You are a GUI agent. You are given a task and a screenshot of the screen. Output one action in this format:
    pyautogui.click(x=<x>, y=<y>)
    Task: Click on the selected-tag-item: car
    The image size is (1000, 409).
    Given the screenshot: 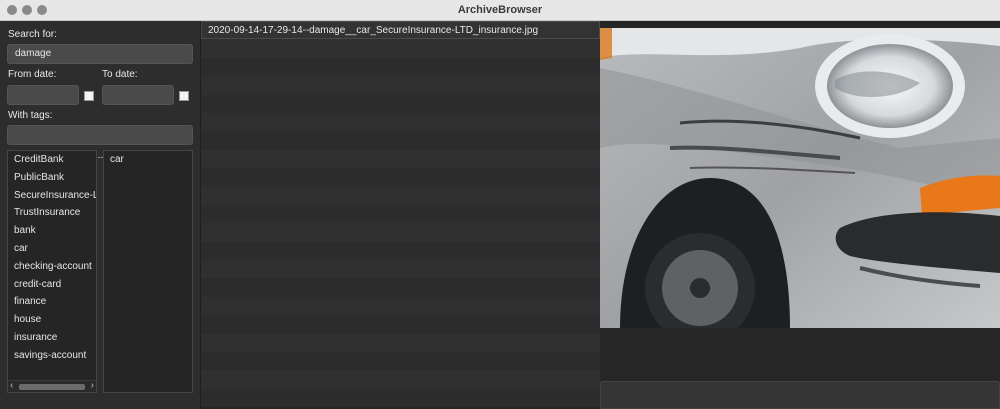 What is the action you would take?
    pyautogui.click(x=148, y=160)
    